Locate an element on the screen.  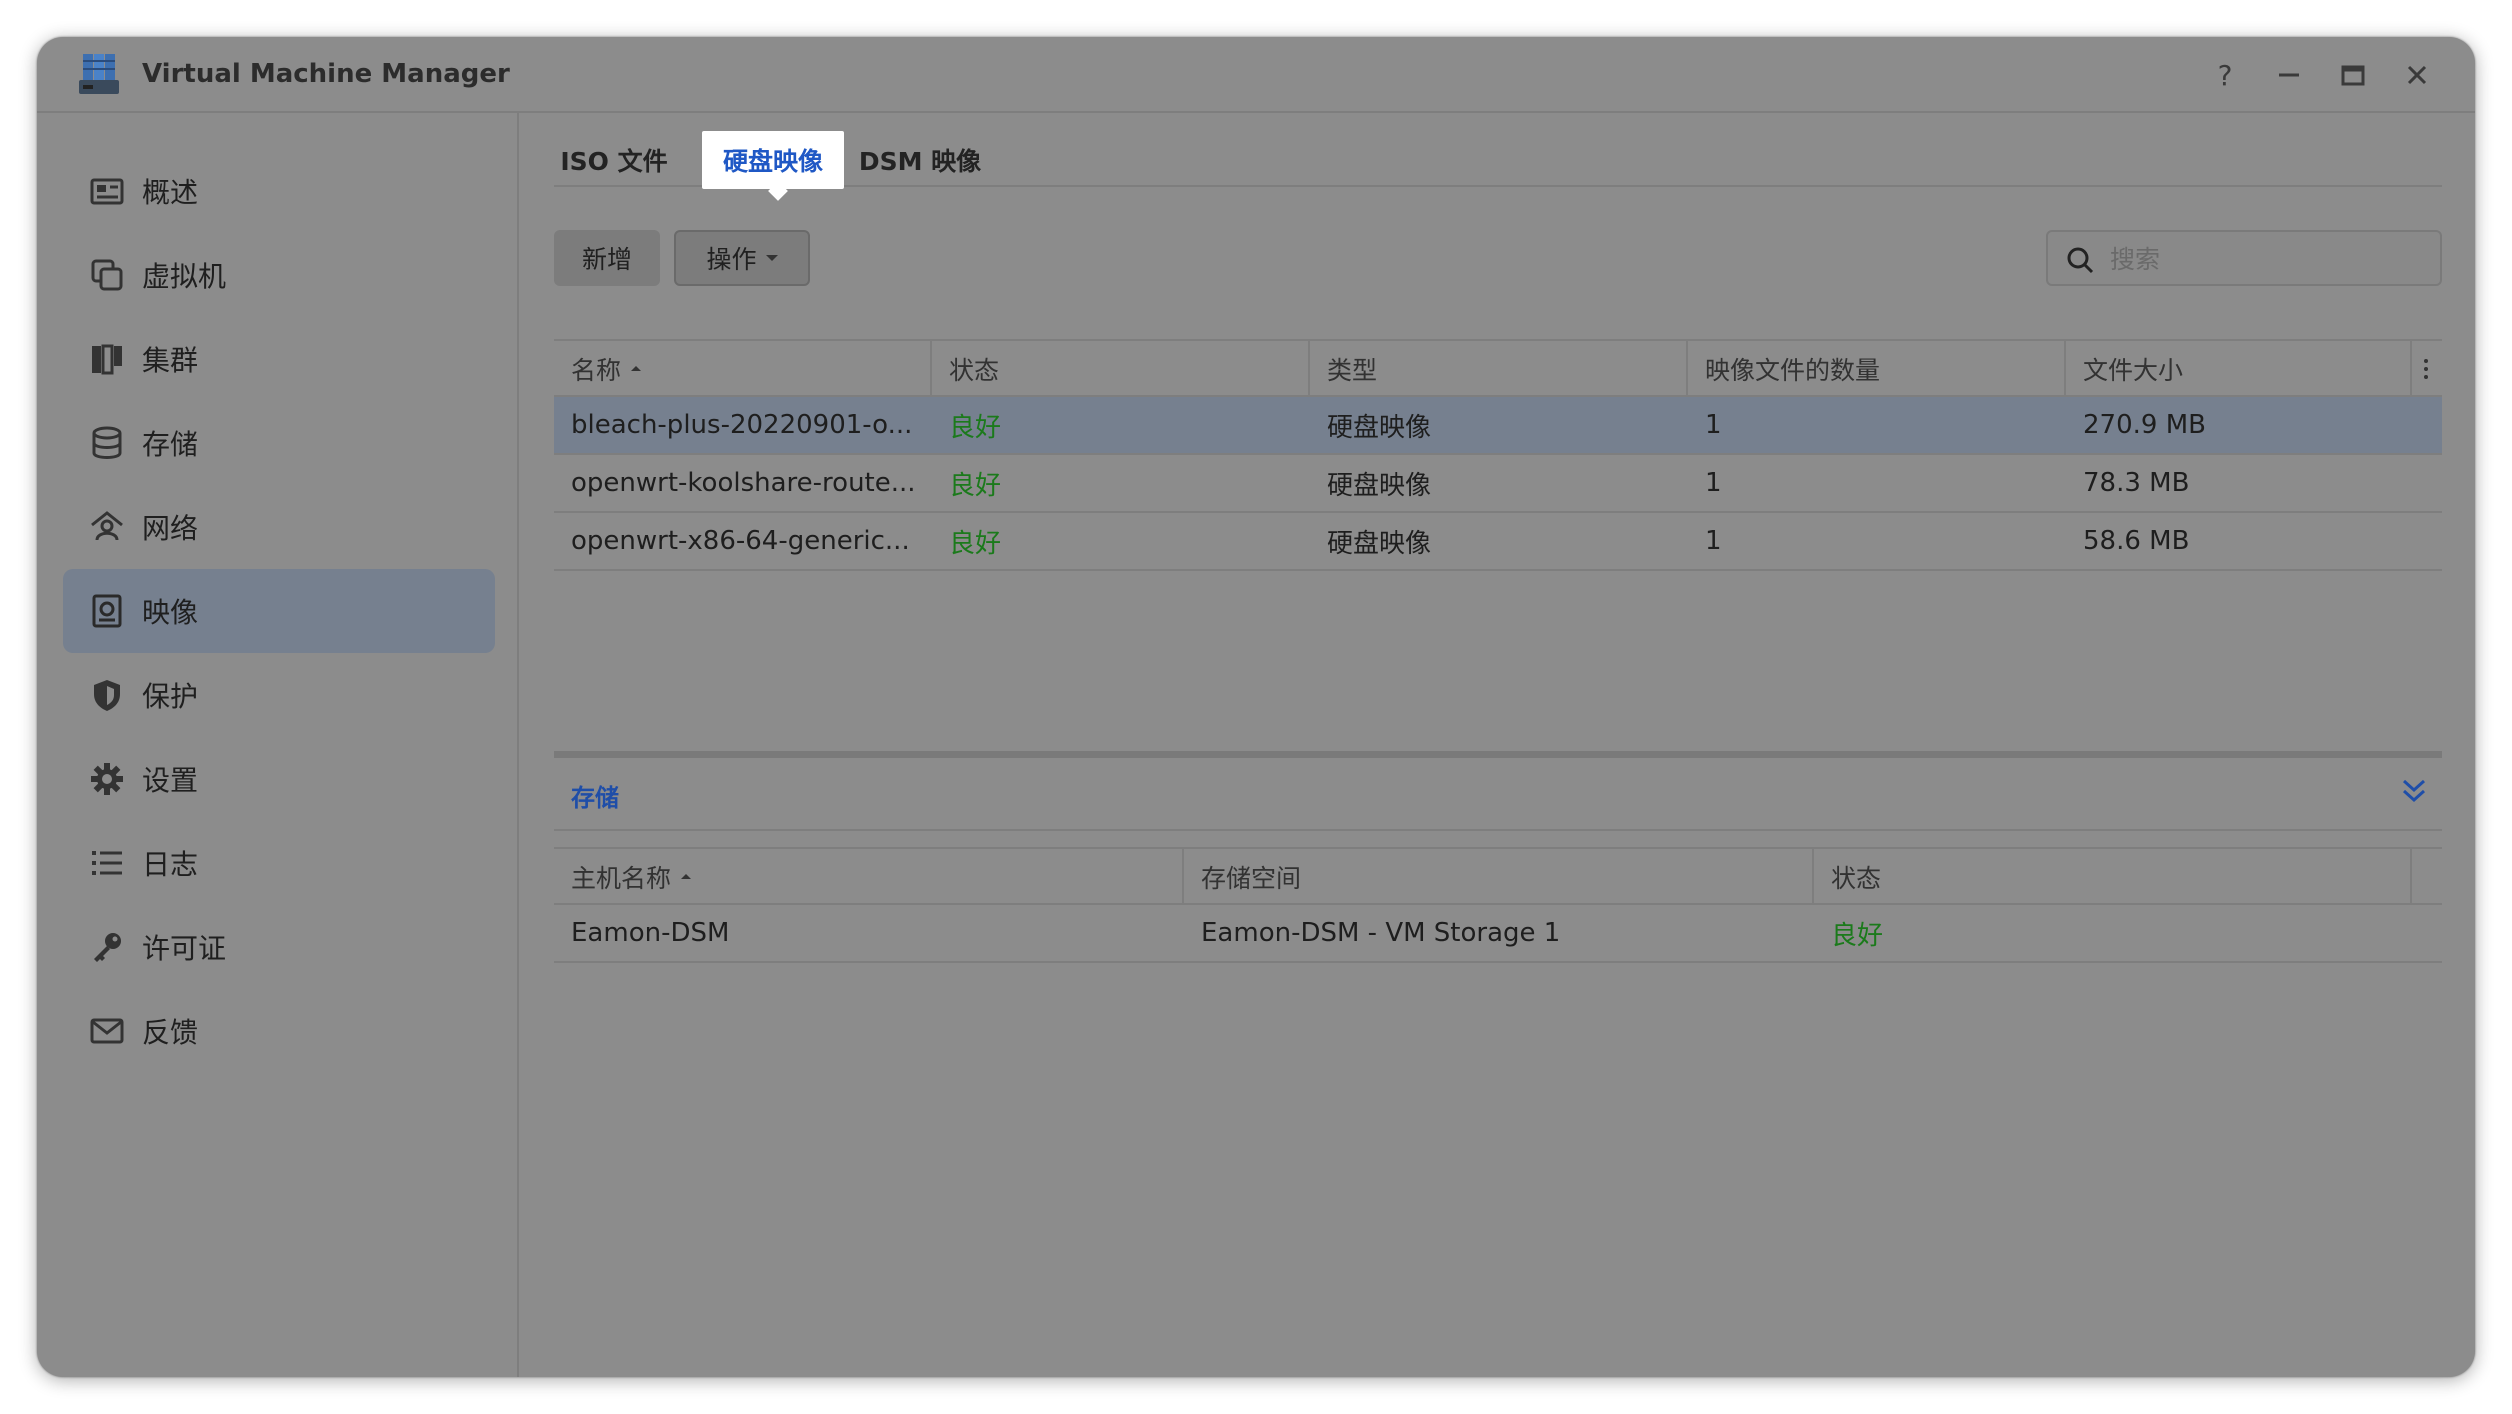
sidebar-item-log: 日志 is located at coordinates (279, 863).